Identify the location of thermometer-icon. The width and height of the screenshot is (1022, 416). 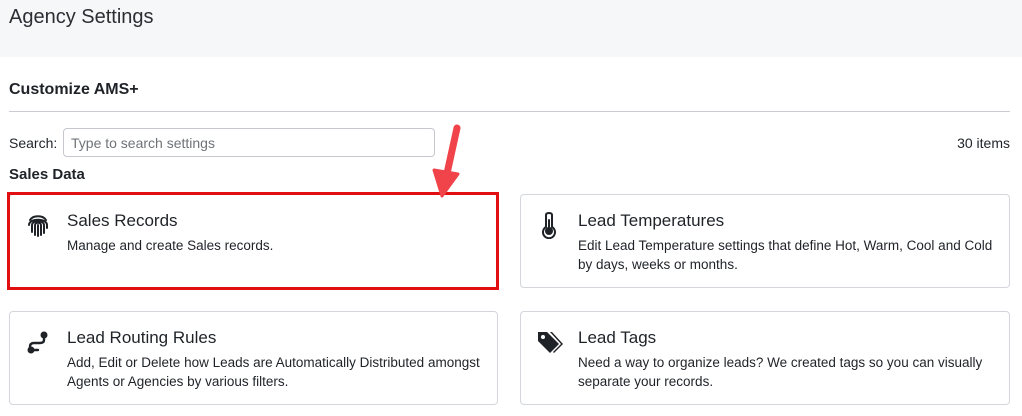
(549, 225).